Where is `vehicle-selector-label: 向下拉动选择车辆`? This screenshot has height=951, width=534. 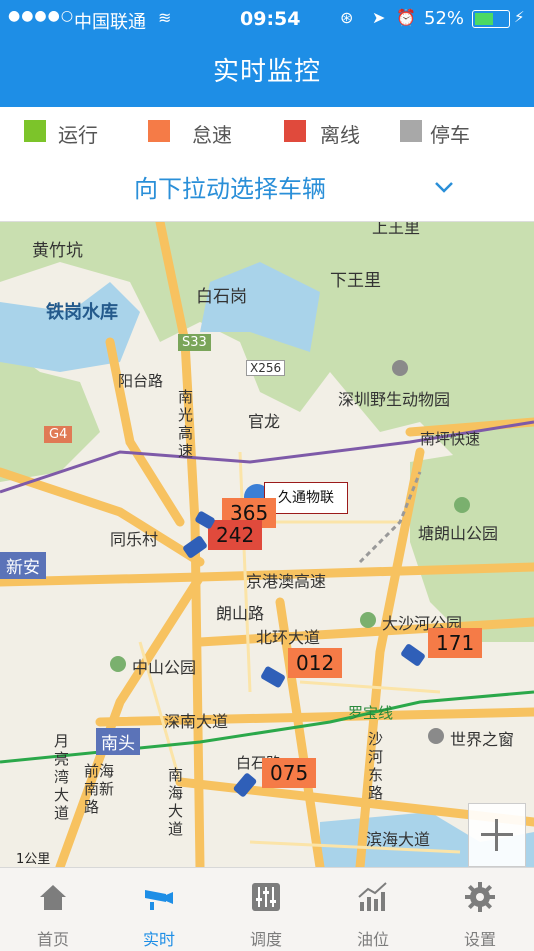 vehicle-selector-label: 向下拉动选择车辆 is located at coordinates (230, 189).